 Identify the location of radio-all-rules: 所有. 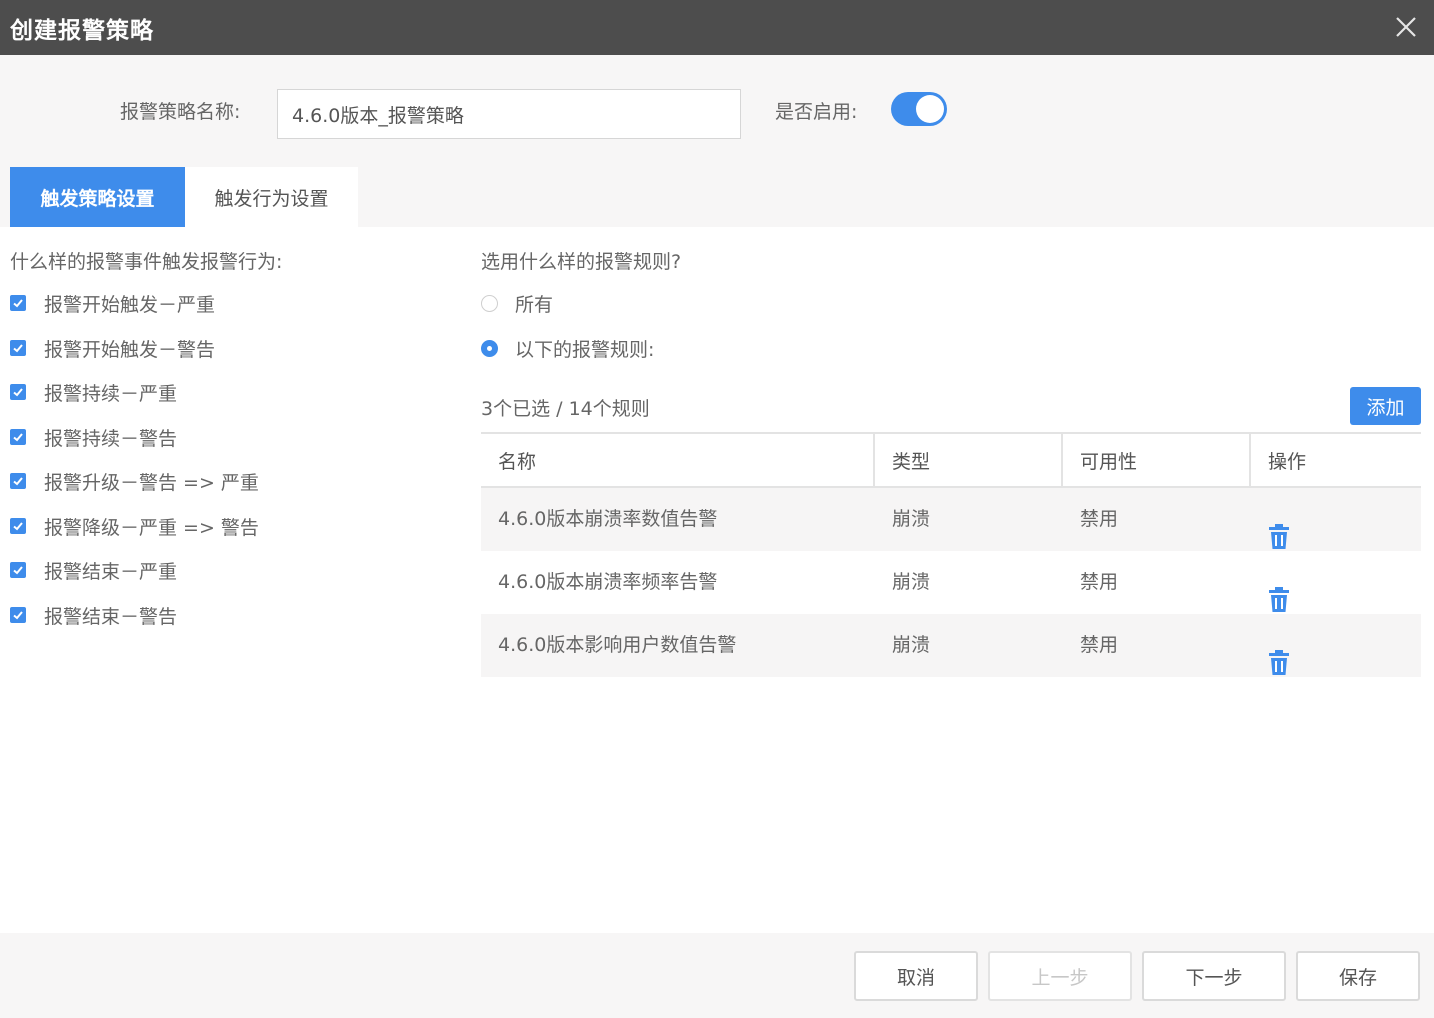
(517, 303).